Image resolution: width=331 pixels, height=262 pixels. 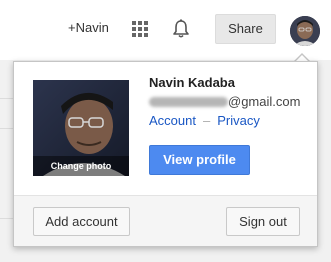 What do you see at coordinates (188, 101) in the screenshot?
I see `email-redaction-blur` at bounding box center [188, 101].